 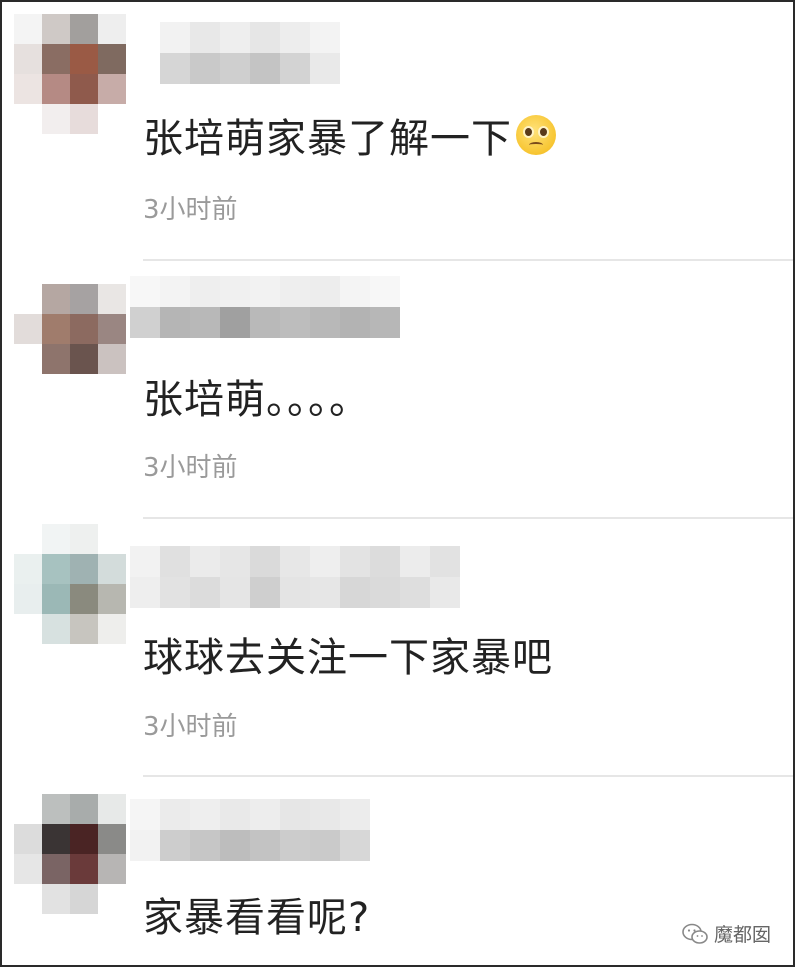 I want to click on comment-text-content: 张培萌家暴了解一下, so click(x=327, y=139).